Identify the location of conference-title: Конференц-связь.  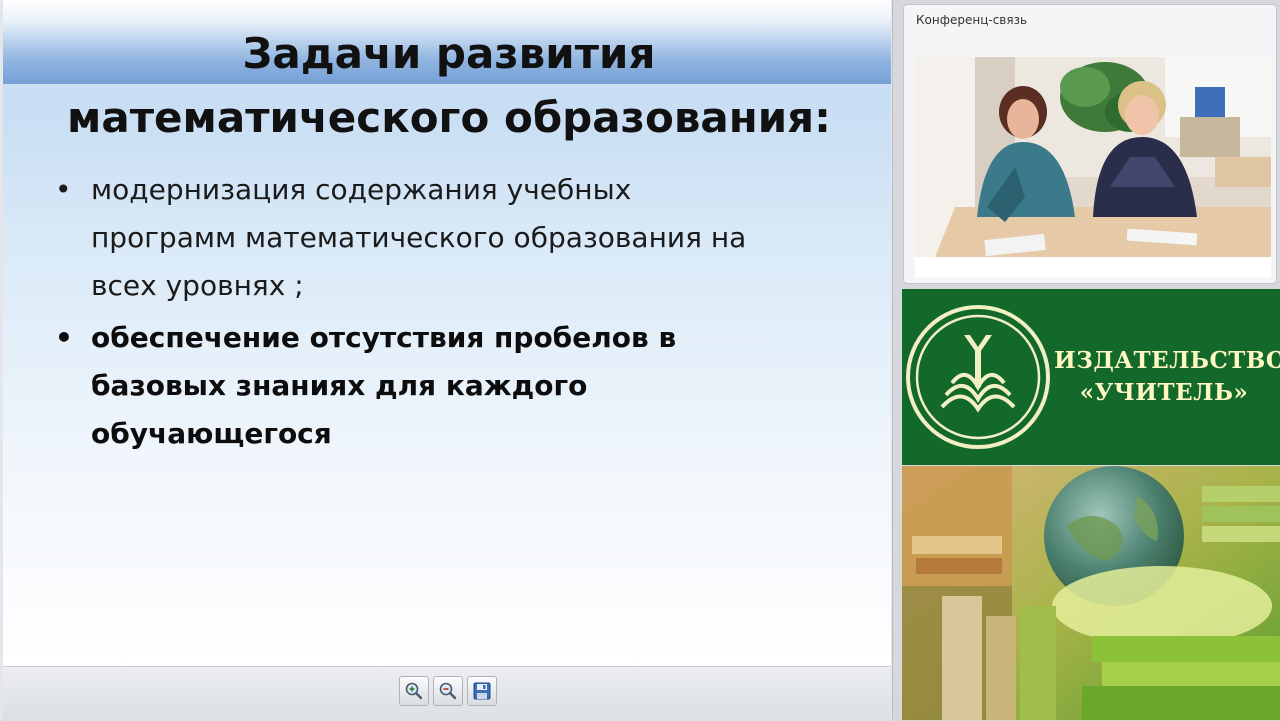
(972, 20).